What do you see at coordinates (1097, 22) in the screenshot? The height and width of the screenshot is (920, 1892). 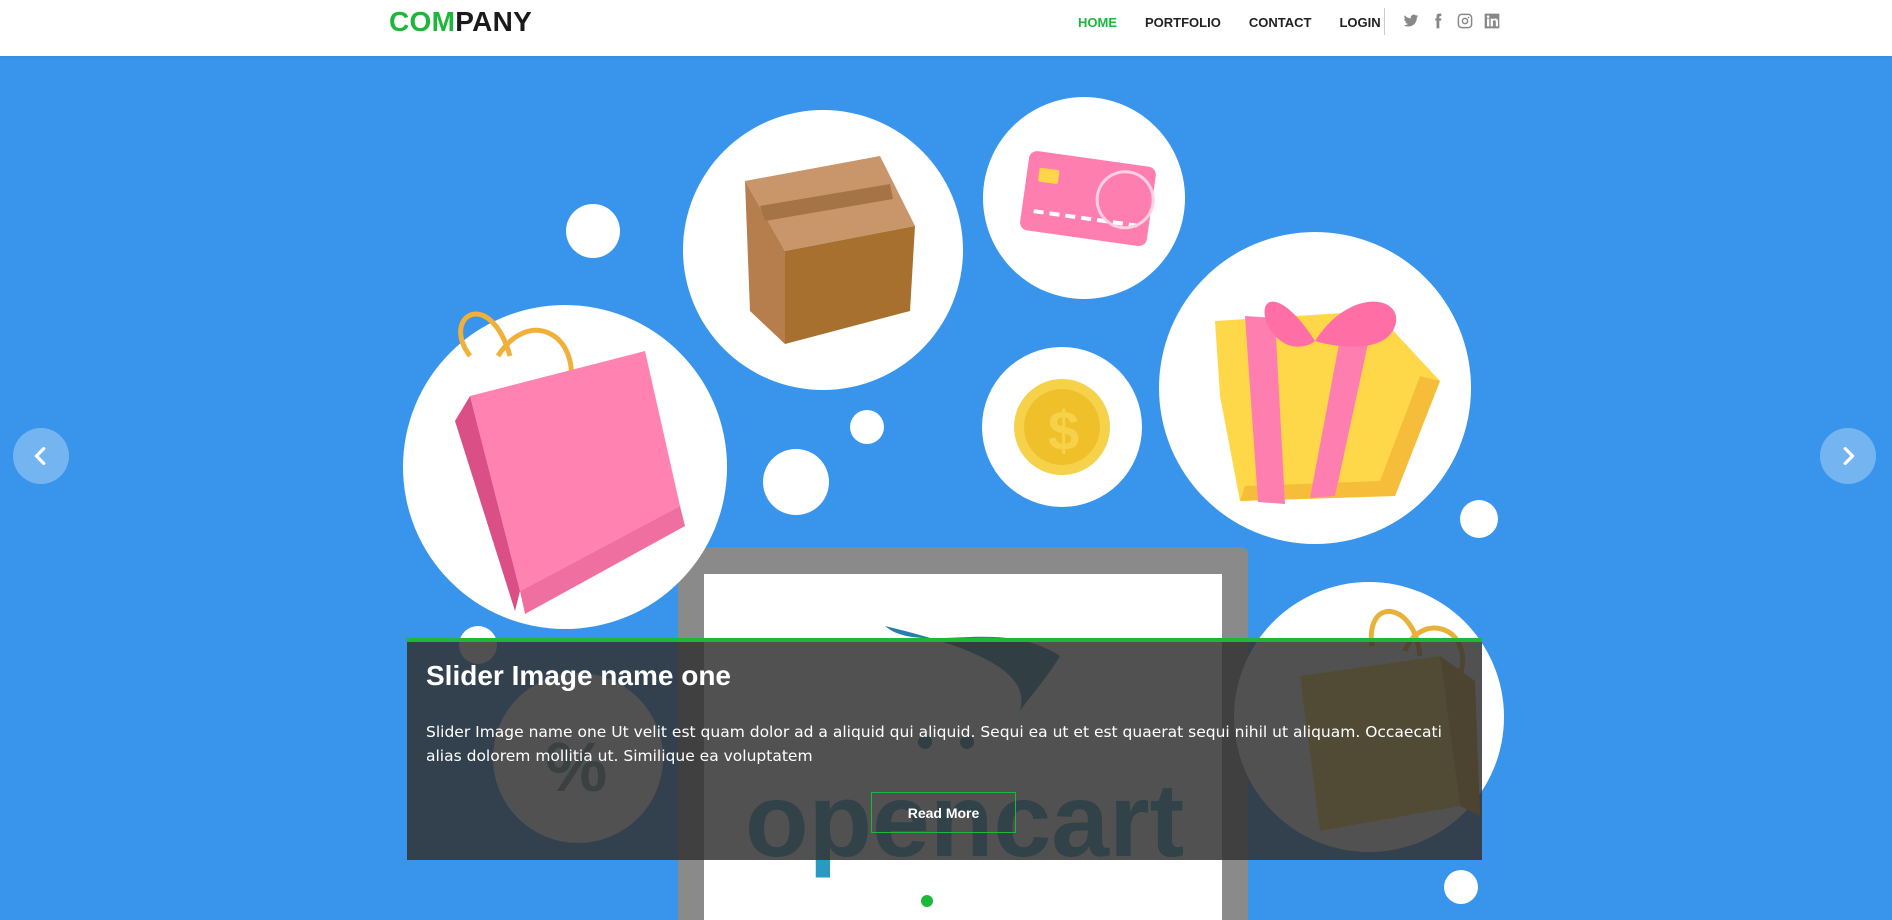 I see `nav-home: HOME` at bounding box center [1097, 22].